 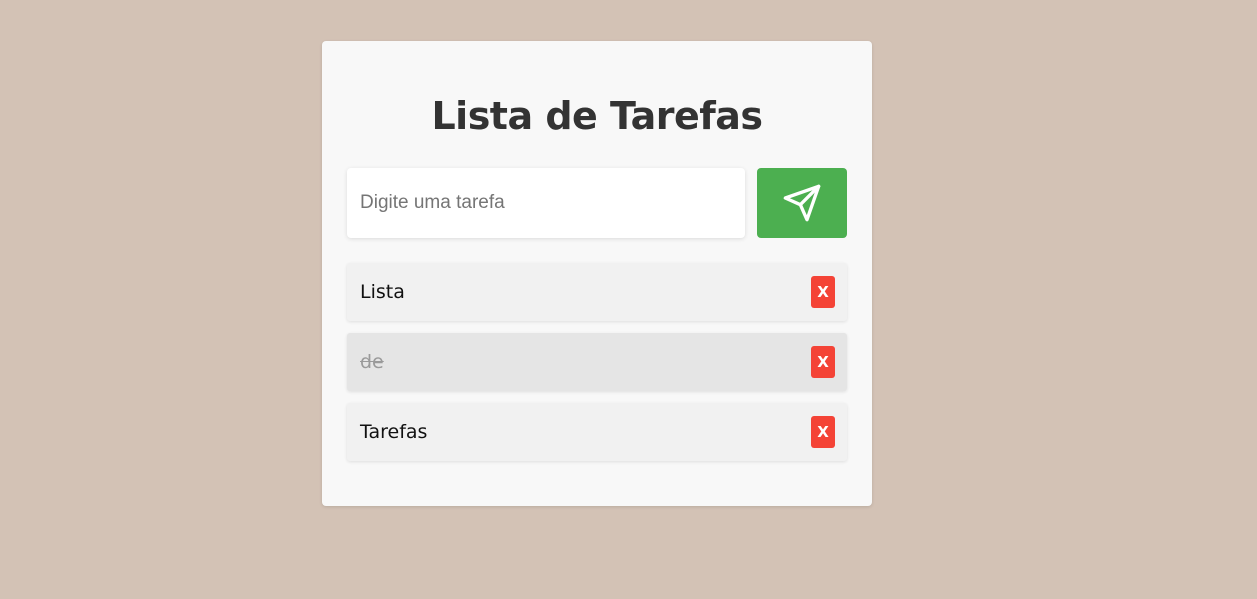 I want to click on task-text: Tarefas, so click(x=394, y=432).